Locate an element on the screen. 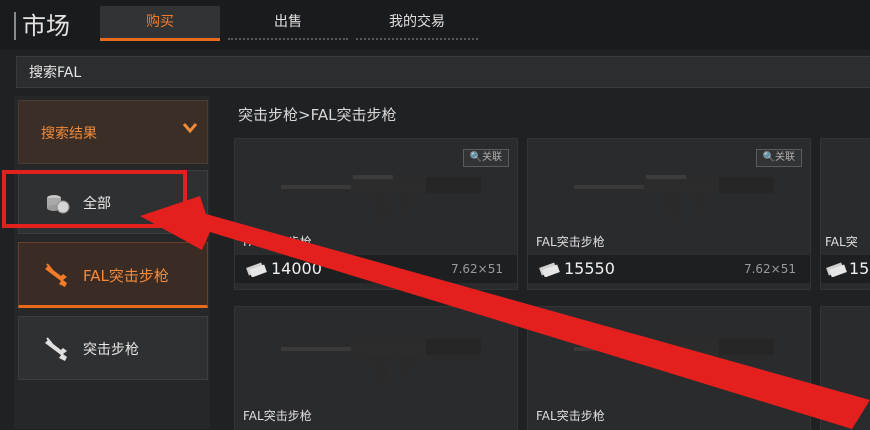  sidebar-item-label: 突击步枪 is located at coordinates (111, 350).